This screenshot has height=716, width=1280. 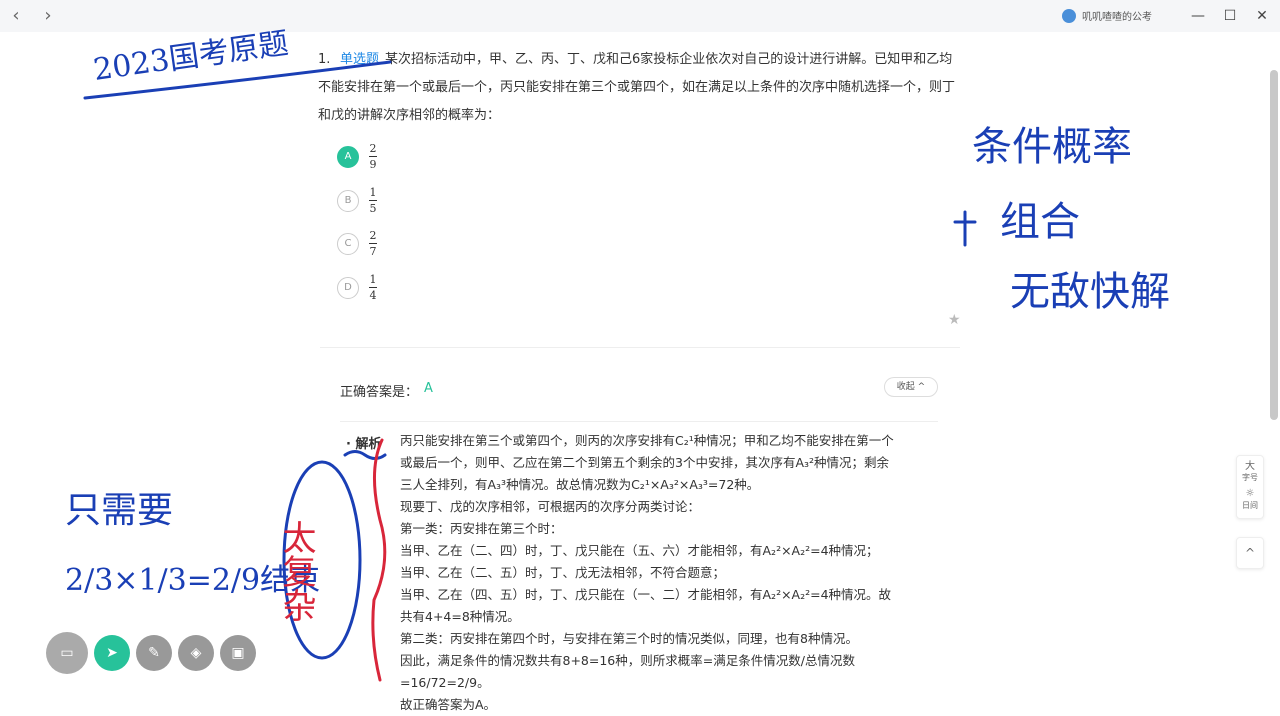 What do you see at coordinates (1250, 494) in the screenshot?
I see `sun-icon: ☼` at bounding box center [1250, 494].